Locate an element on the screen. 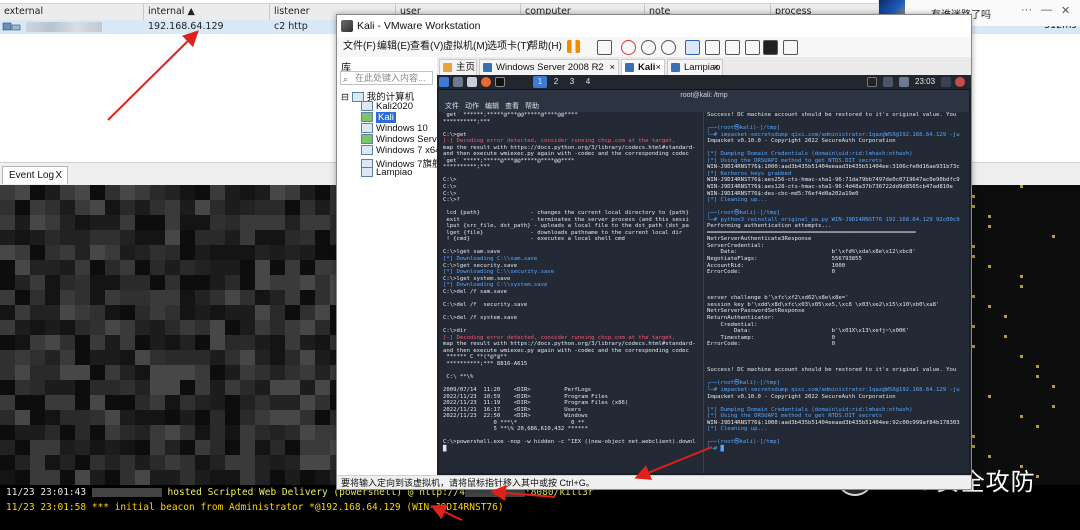  snapshot-icon is located at coordinates (628, 47).